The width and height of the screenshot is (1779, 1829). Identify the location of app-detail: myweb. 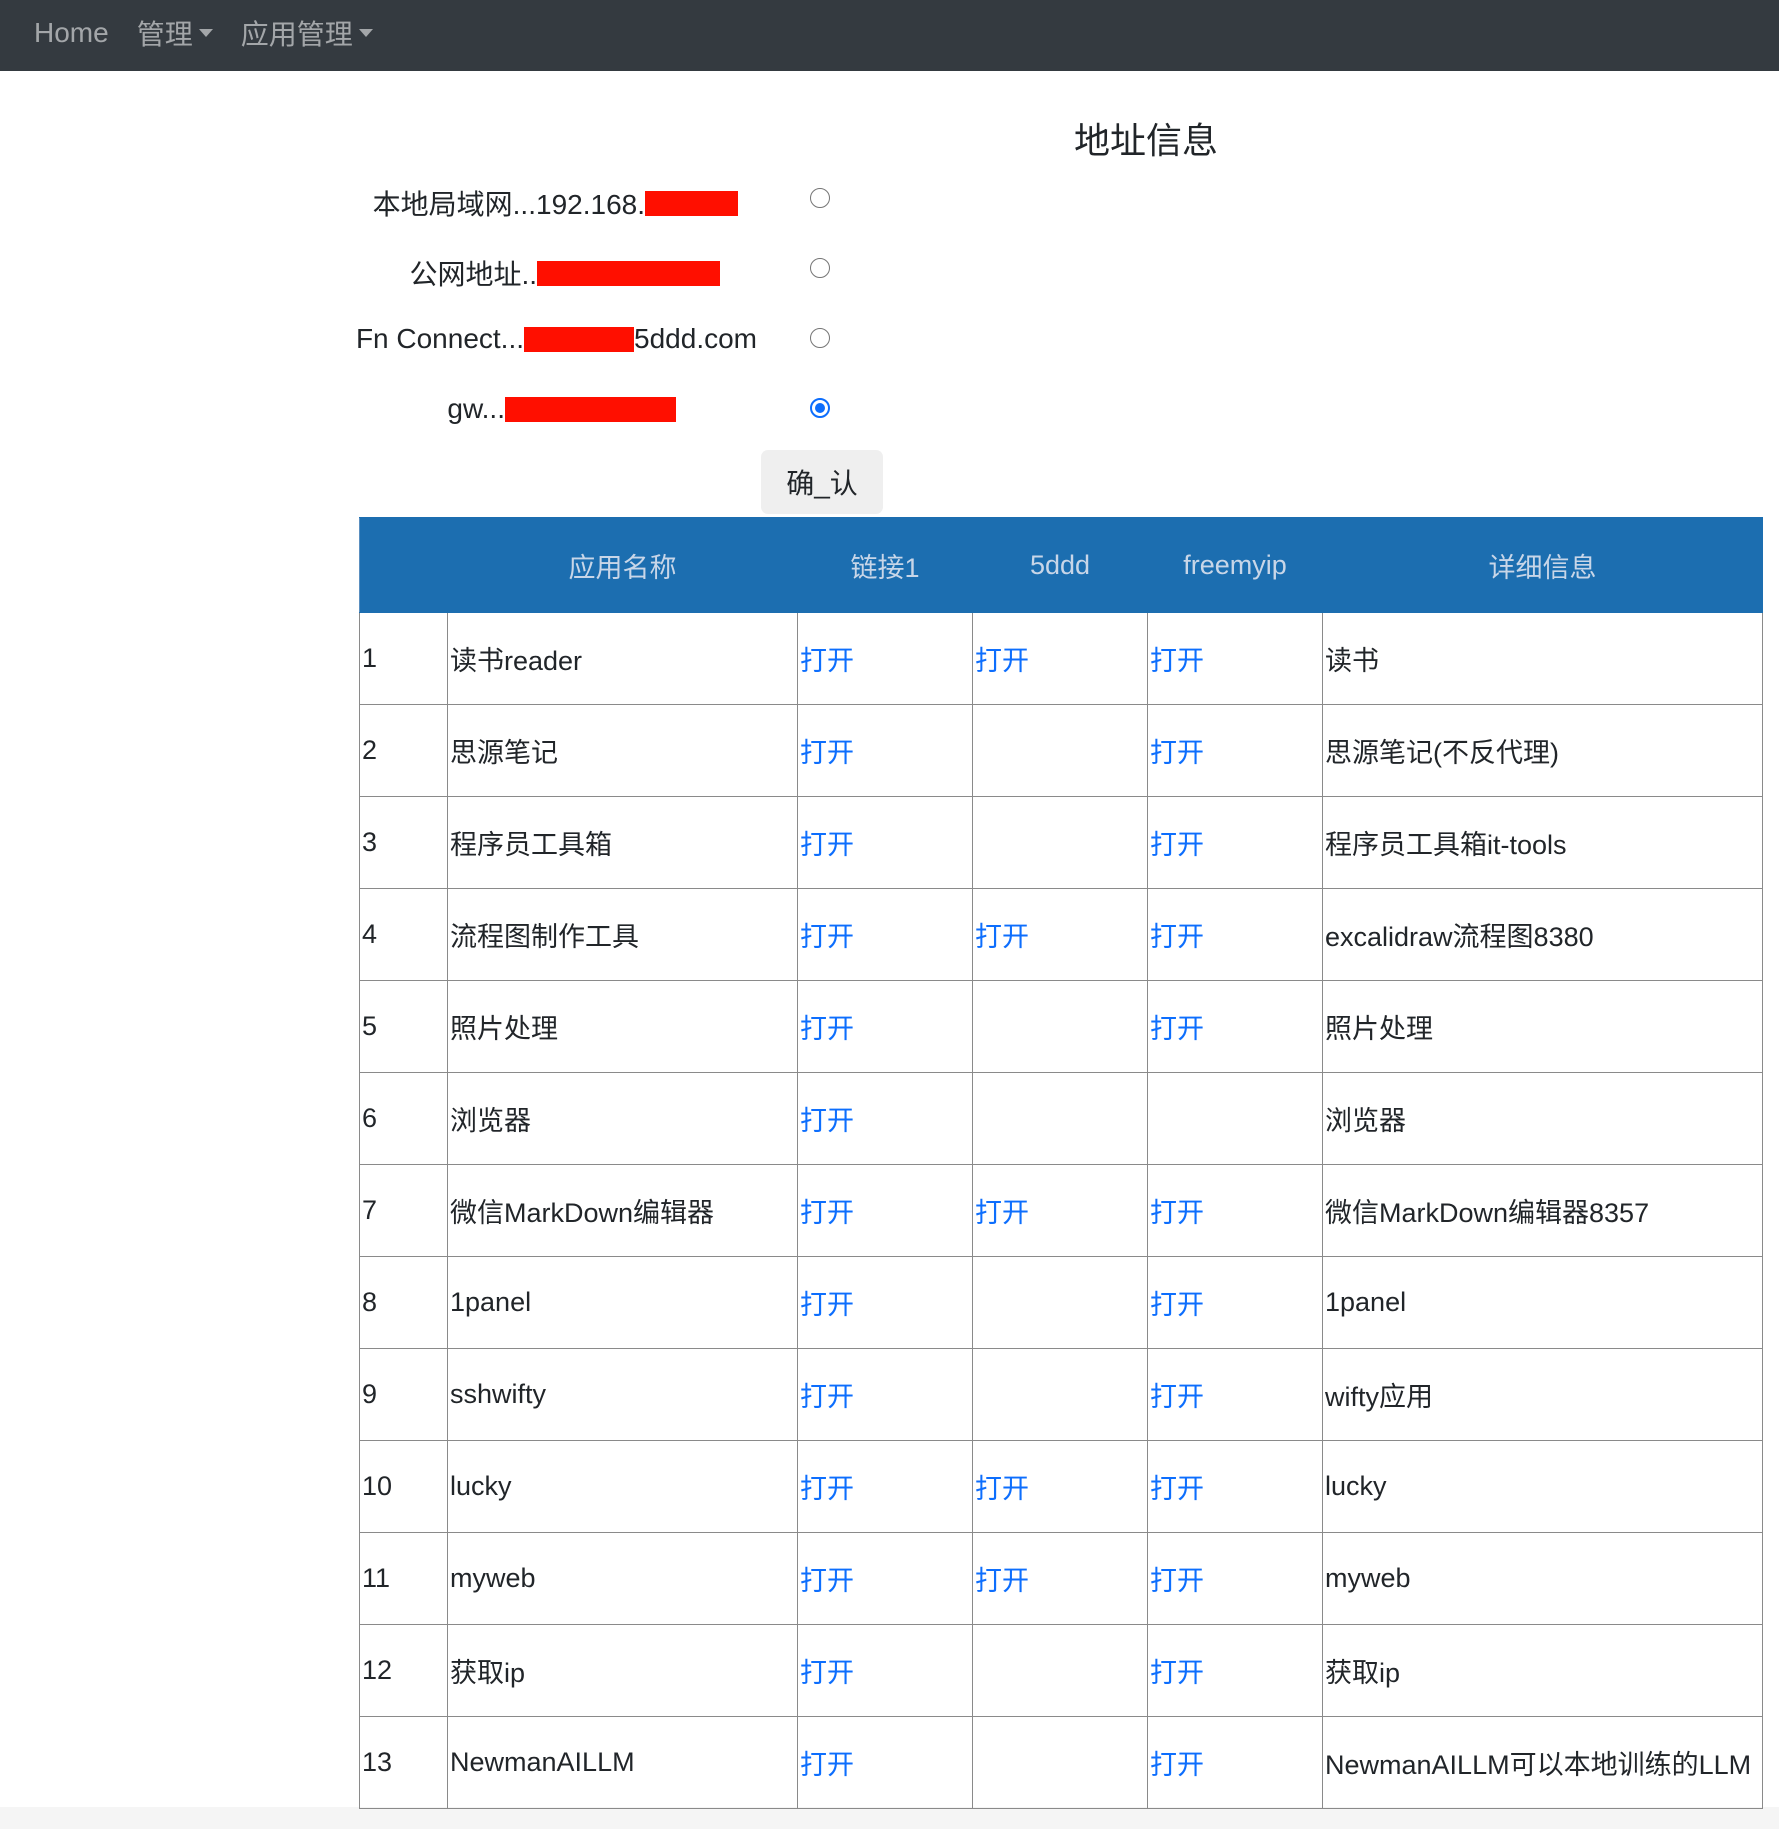
(1368, 1578).